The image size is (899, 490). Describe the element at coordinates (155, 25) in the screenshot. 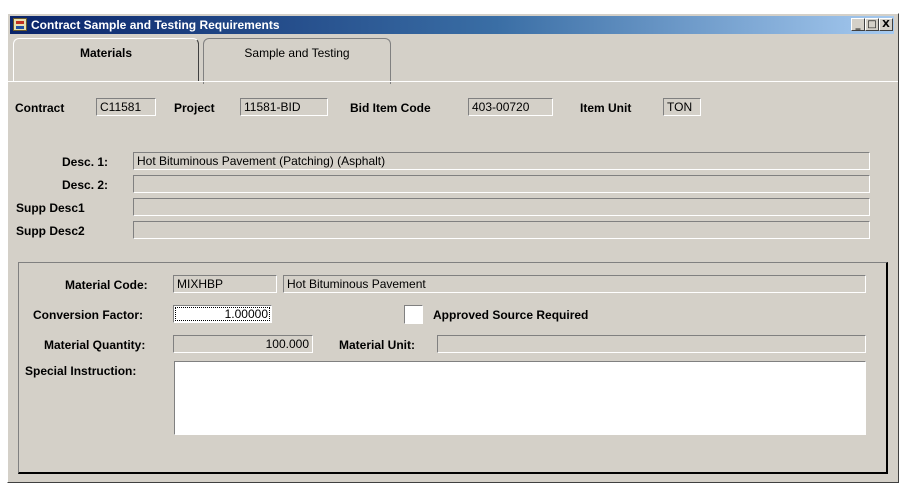

I see `window-title: Contract Sample and Testing Requirements` at that location.